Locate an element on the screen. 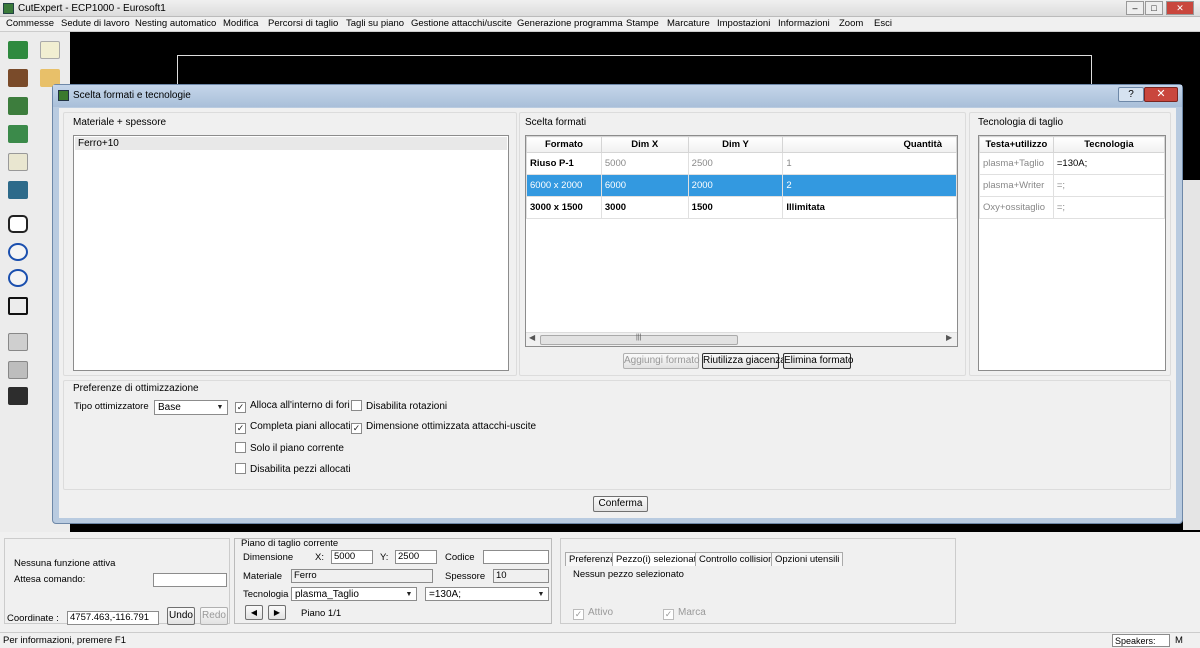 This screenshot has height=648, width=1200. redo-button: Redo is located at coordinates (214, 616).